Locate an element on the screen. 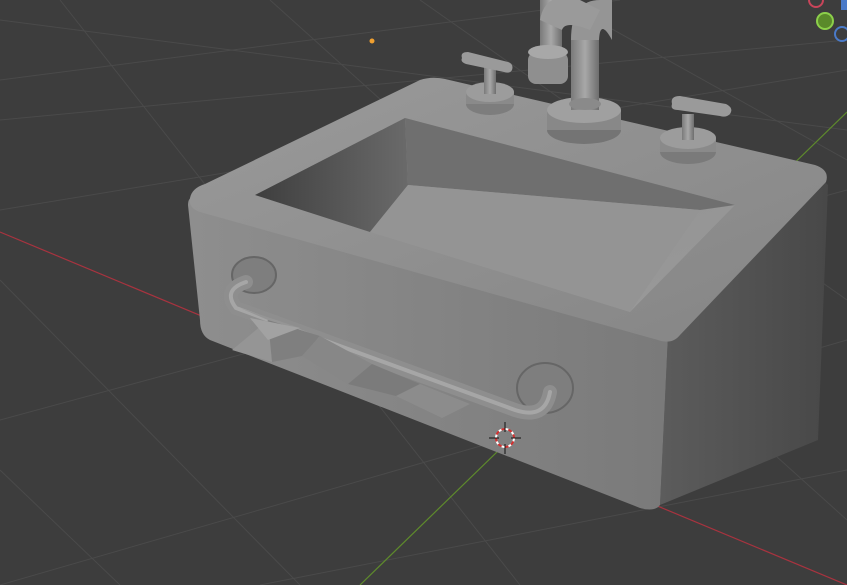 Image resolution: width=847 pixels, height=585 pixels. gizmo-z-handle is located at coordinates (844, 5).